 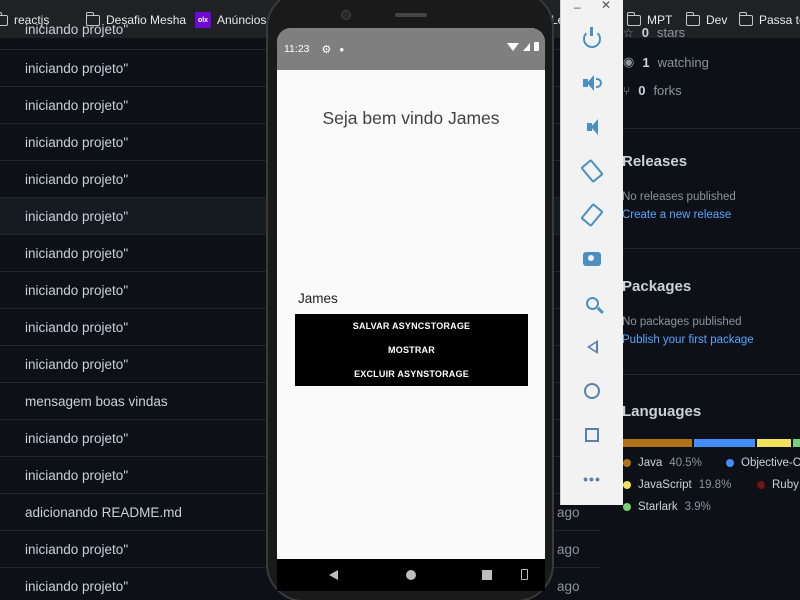 I want to click on back-button, so click(x=592, y=347).